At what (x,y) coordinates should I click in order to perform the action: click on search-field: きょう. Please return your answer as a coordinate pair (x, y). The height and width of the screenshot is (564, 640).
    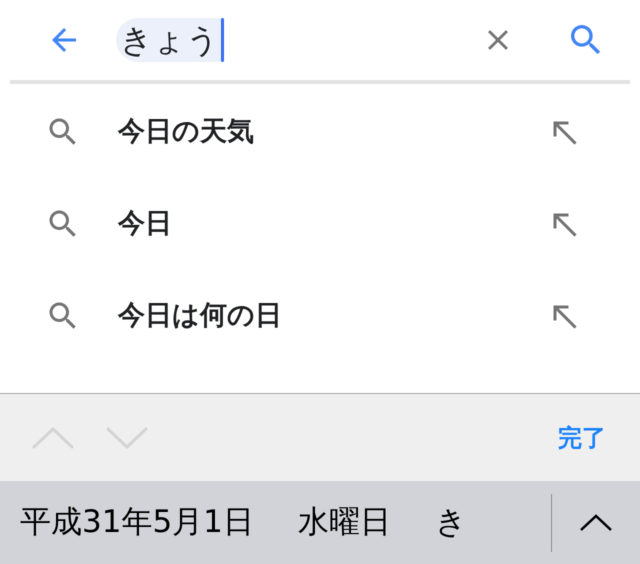
    Looking at the image, I should click on (297, 40).